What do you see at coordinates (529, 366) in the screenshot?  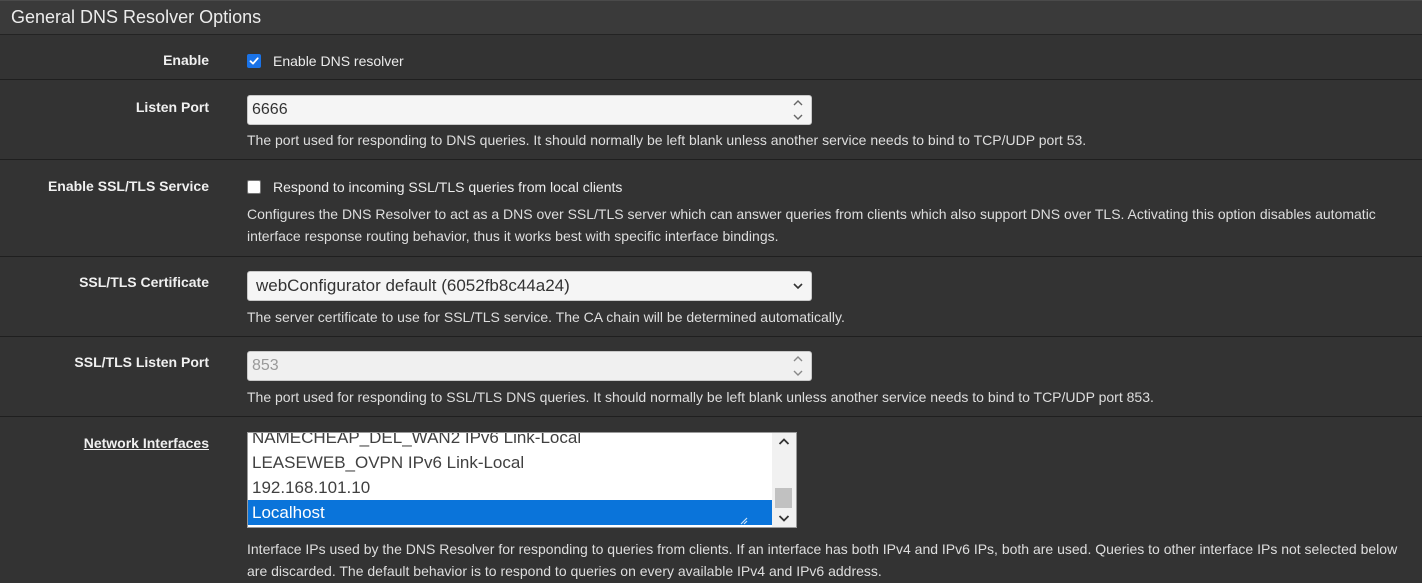 I see `ssl-port-input: 853` at bounding box center [529, 366].